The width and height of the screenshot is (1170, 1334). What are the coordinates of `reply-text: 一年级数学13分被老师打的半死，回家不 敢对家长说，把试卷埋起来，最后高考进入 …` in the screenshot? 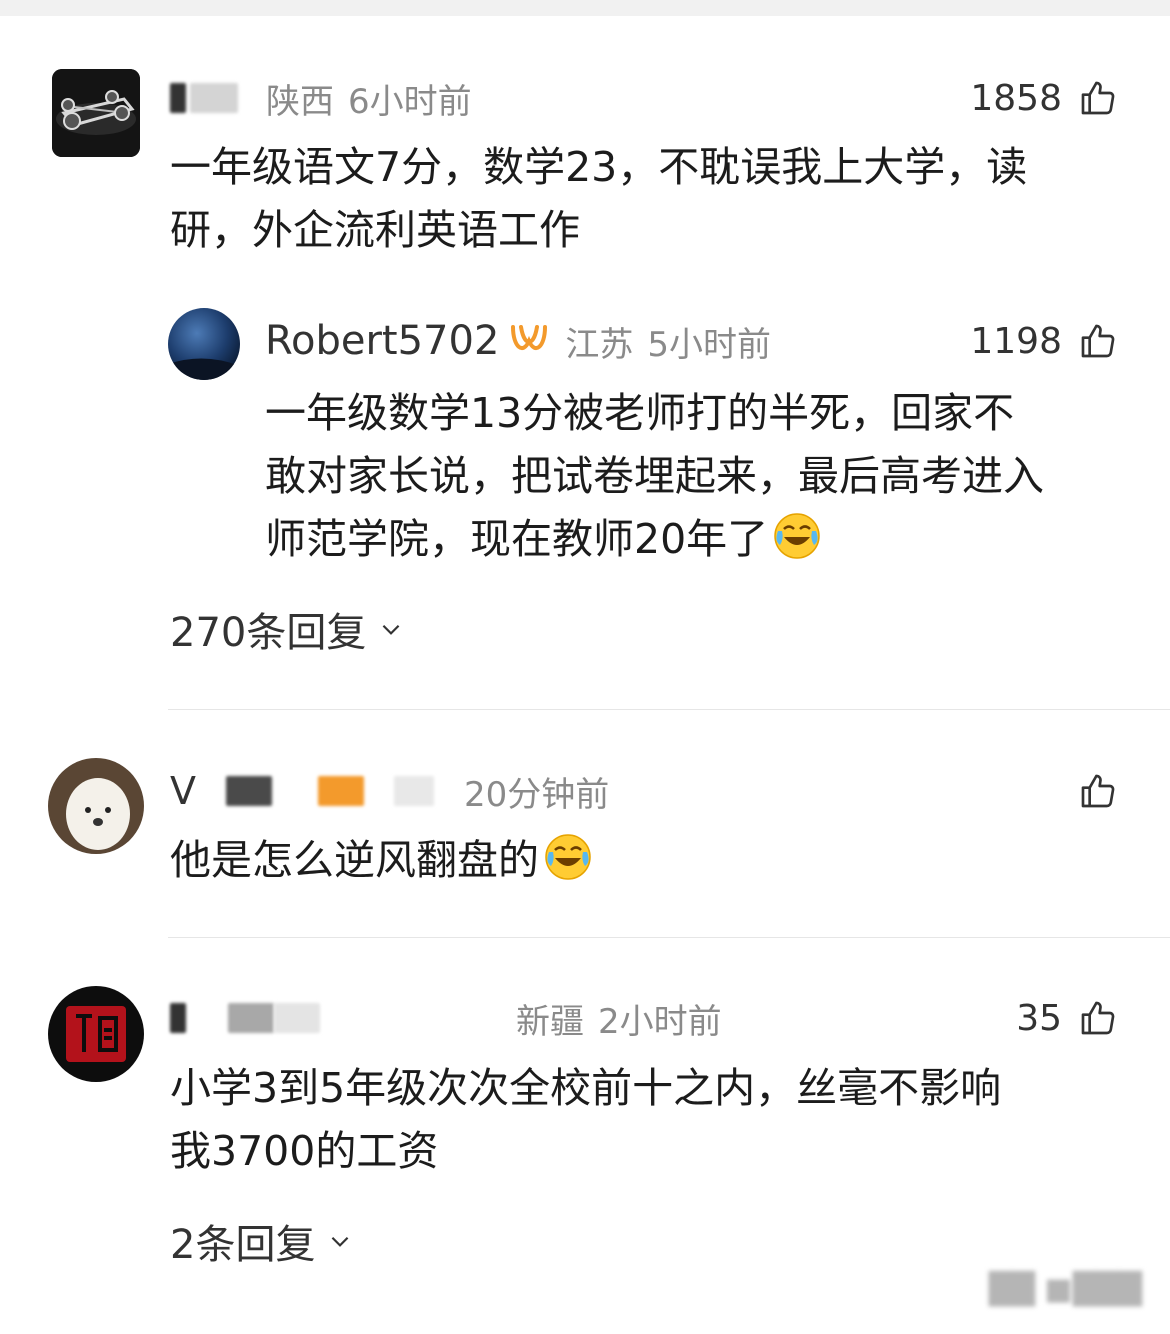 It's located at (654, 476).